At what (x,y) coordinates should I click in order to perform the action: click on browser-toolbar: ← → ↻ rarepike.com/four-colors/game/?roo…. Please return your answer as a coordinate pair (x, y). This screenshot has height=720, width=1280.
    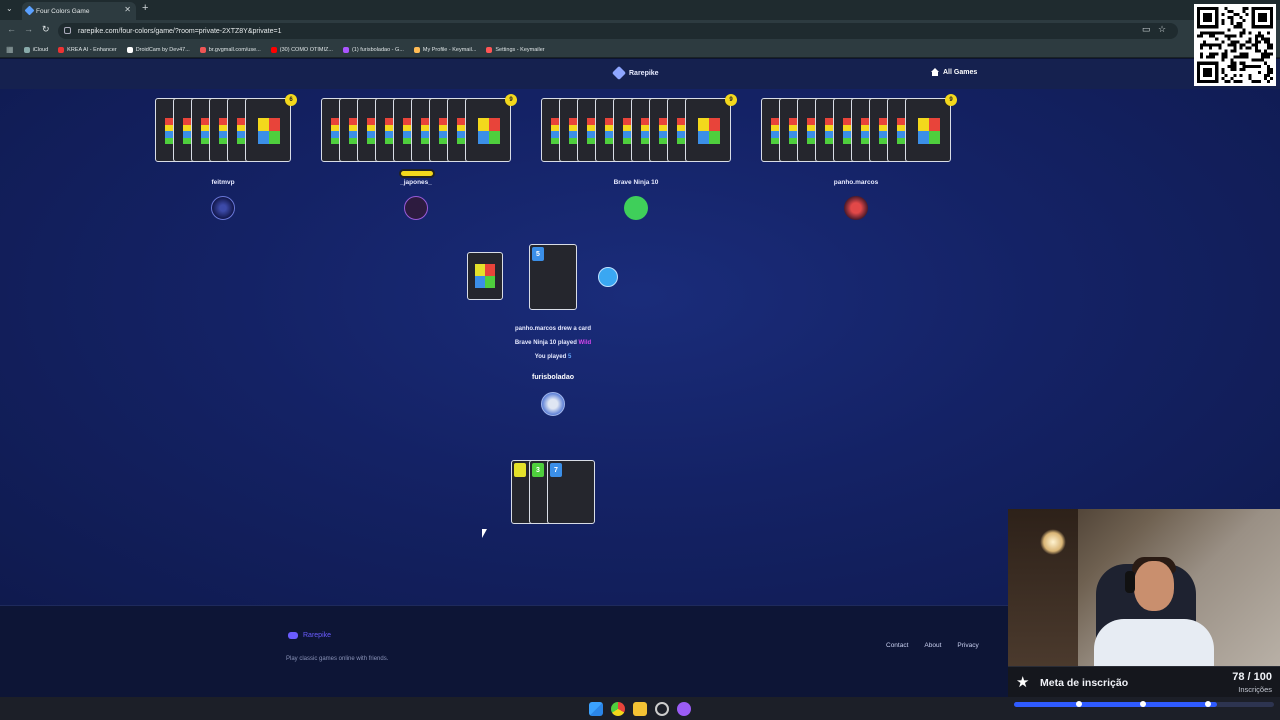
    Looking at the image, I should click on (640, 31).